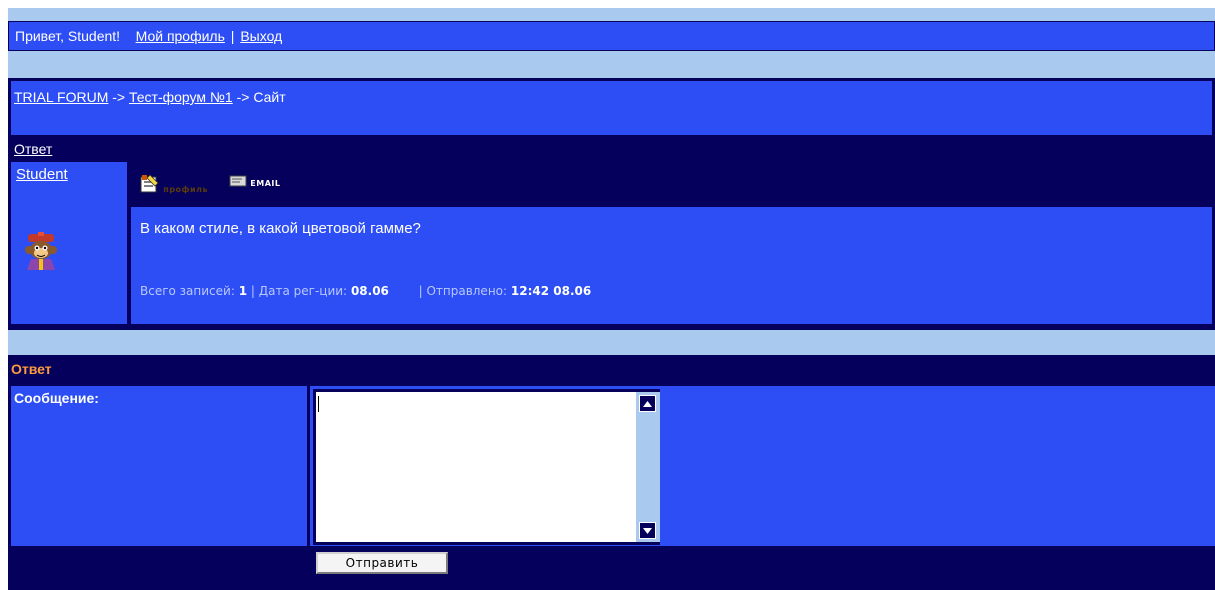  What do you see at coordinates (31, 369) in the screenshot?
I see `reply-form-heading: Ответ` at bounding box center [31, 369].